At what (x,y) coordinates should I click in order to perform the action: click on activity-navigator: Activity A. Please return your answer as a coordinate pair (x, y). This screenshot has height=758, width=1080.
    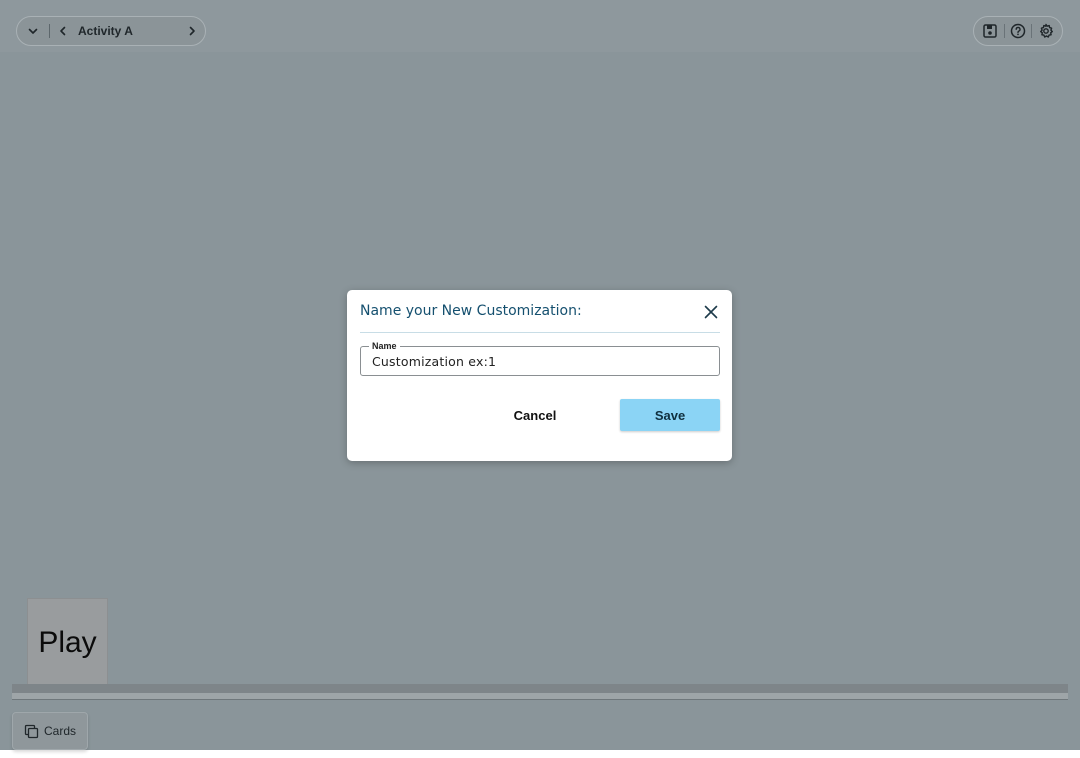
    Looking at the image, I should click on (111, 31).